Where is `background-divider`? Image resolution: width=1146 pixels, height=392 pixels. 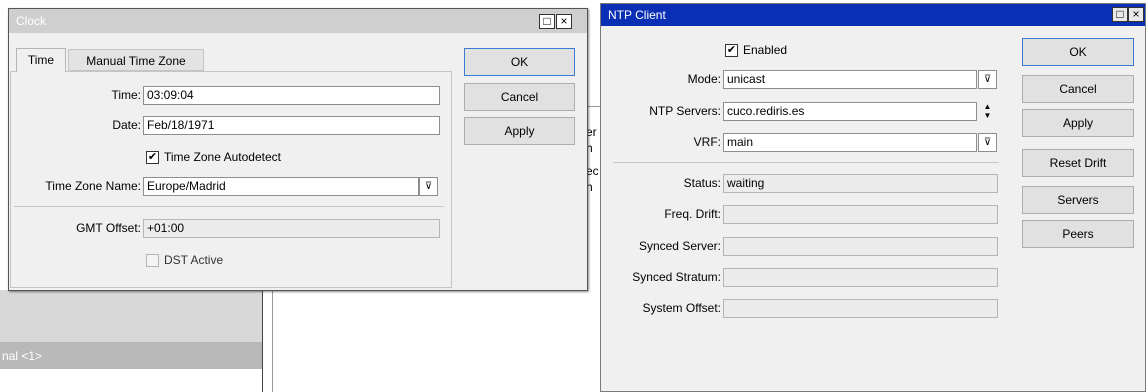
background-divider is located at coordinates (262, 341).